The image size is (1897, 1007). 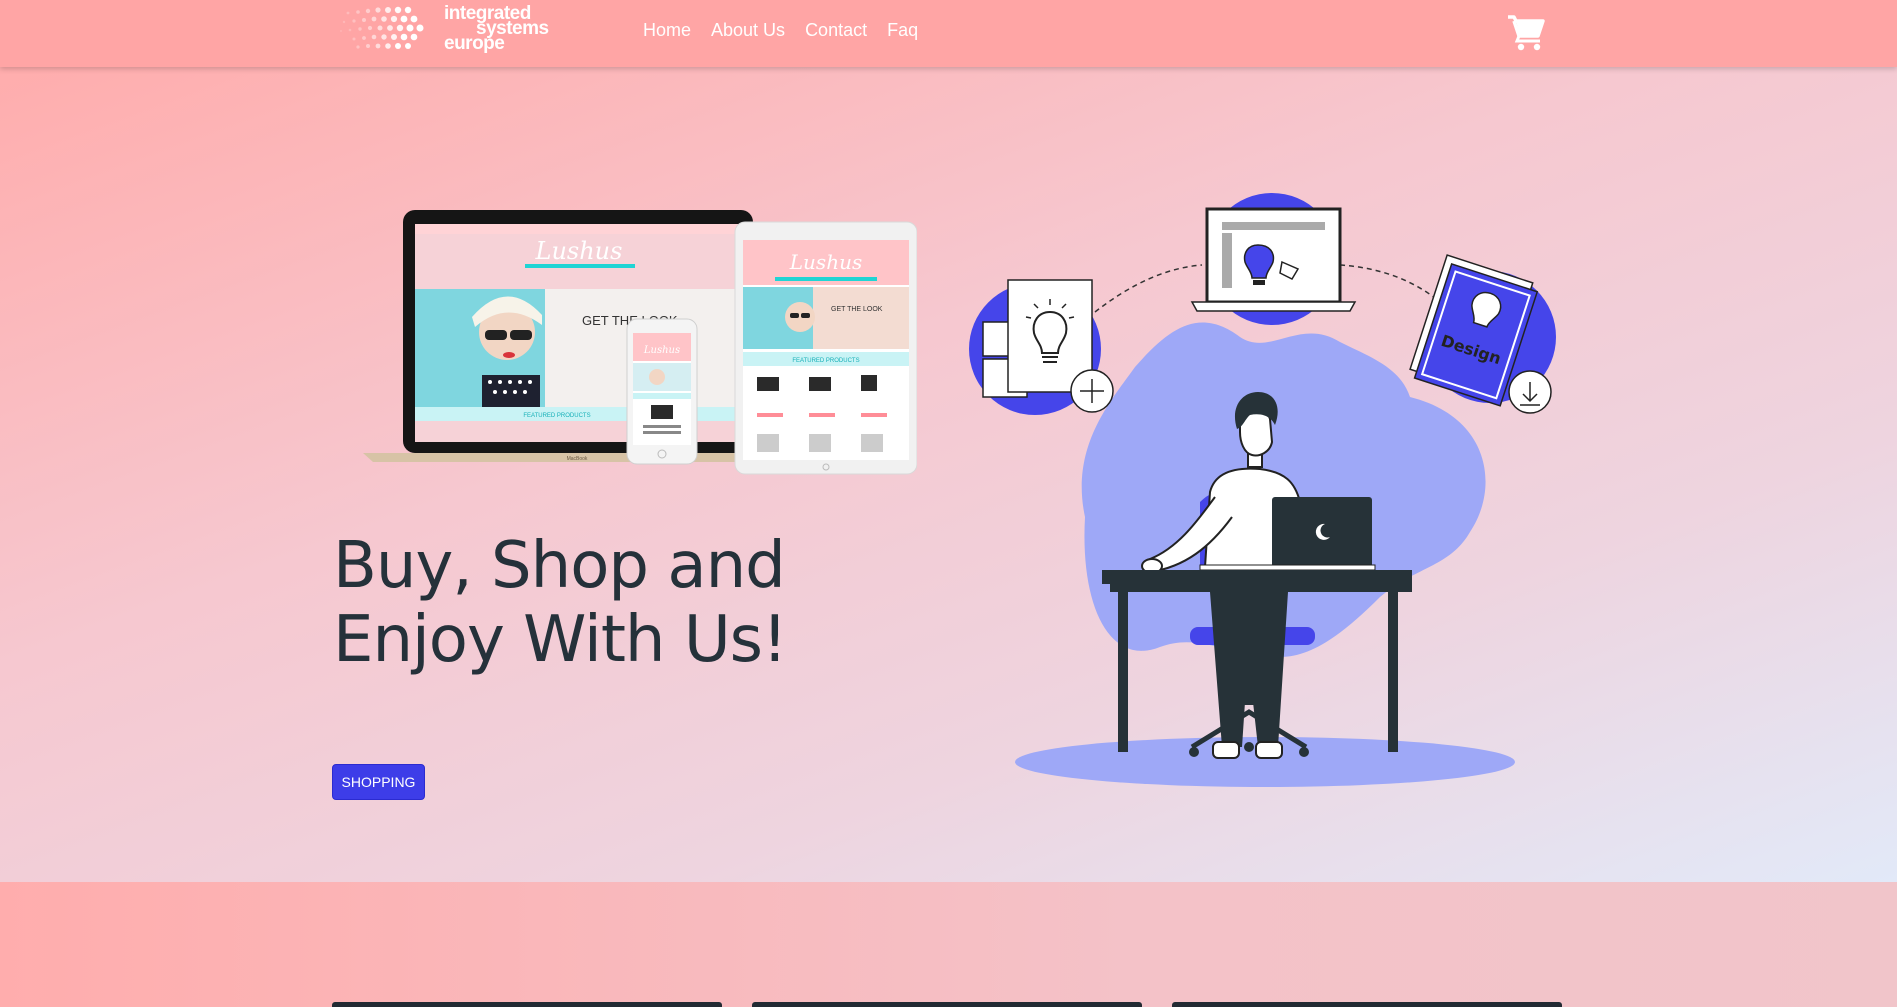 What do you see at coordinates (579, 251) in the screenshot?
I see `laptop-brand-text: Lushus` at bounding box center [579, 251].